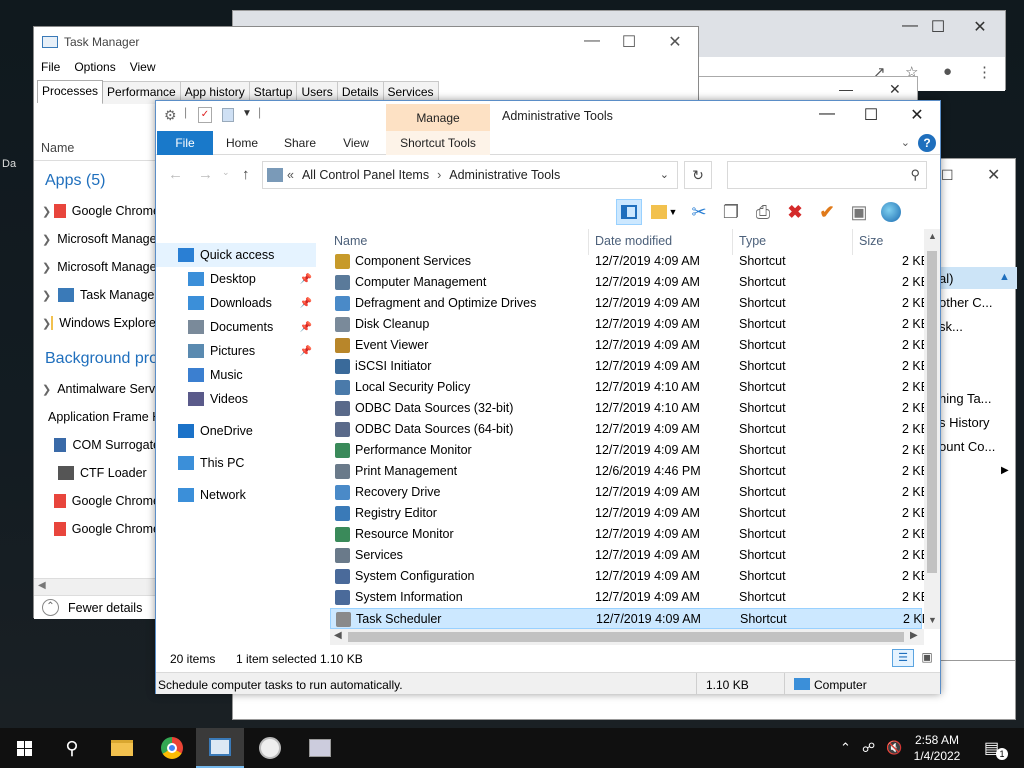  I want to click on column-header-date: Date modified, so click(633, 241).